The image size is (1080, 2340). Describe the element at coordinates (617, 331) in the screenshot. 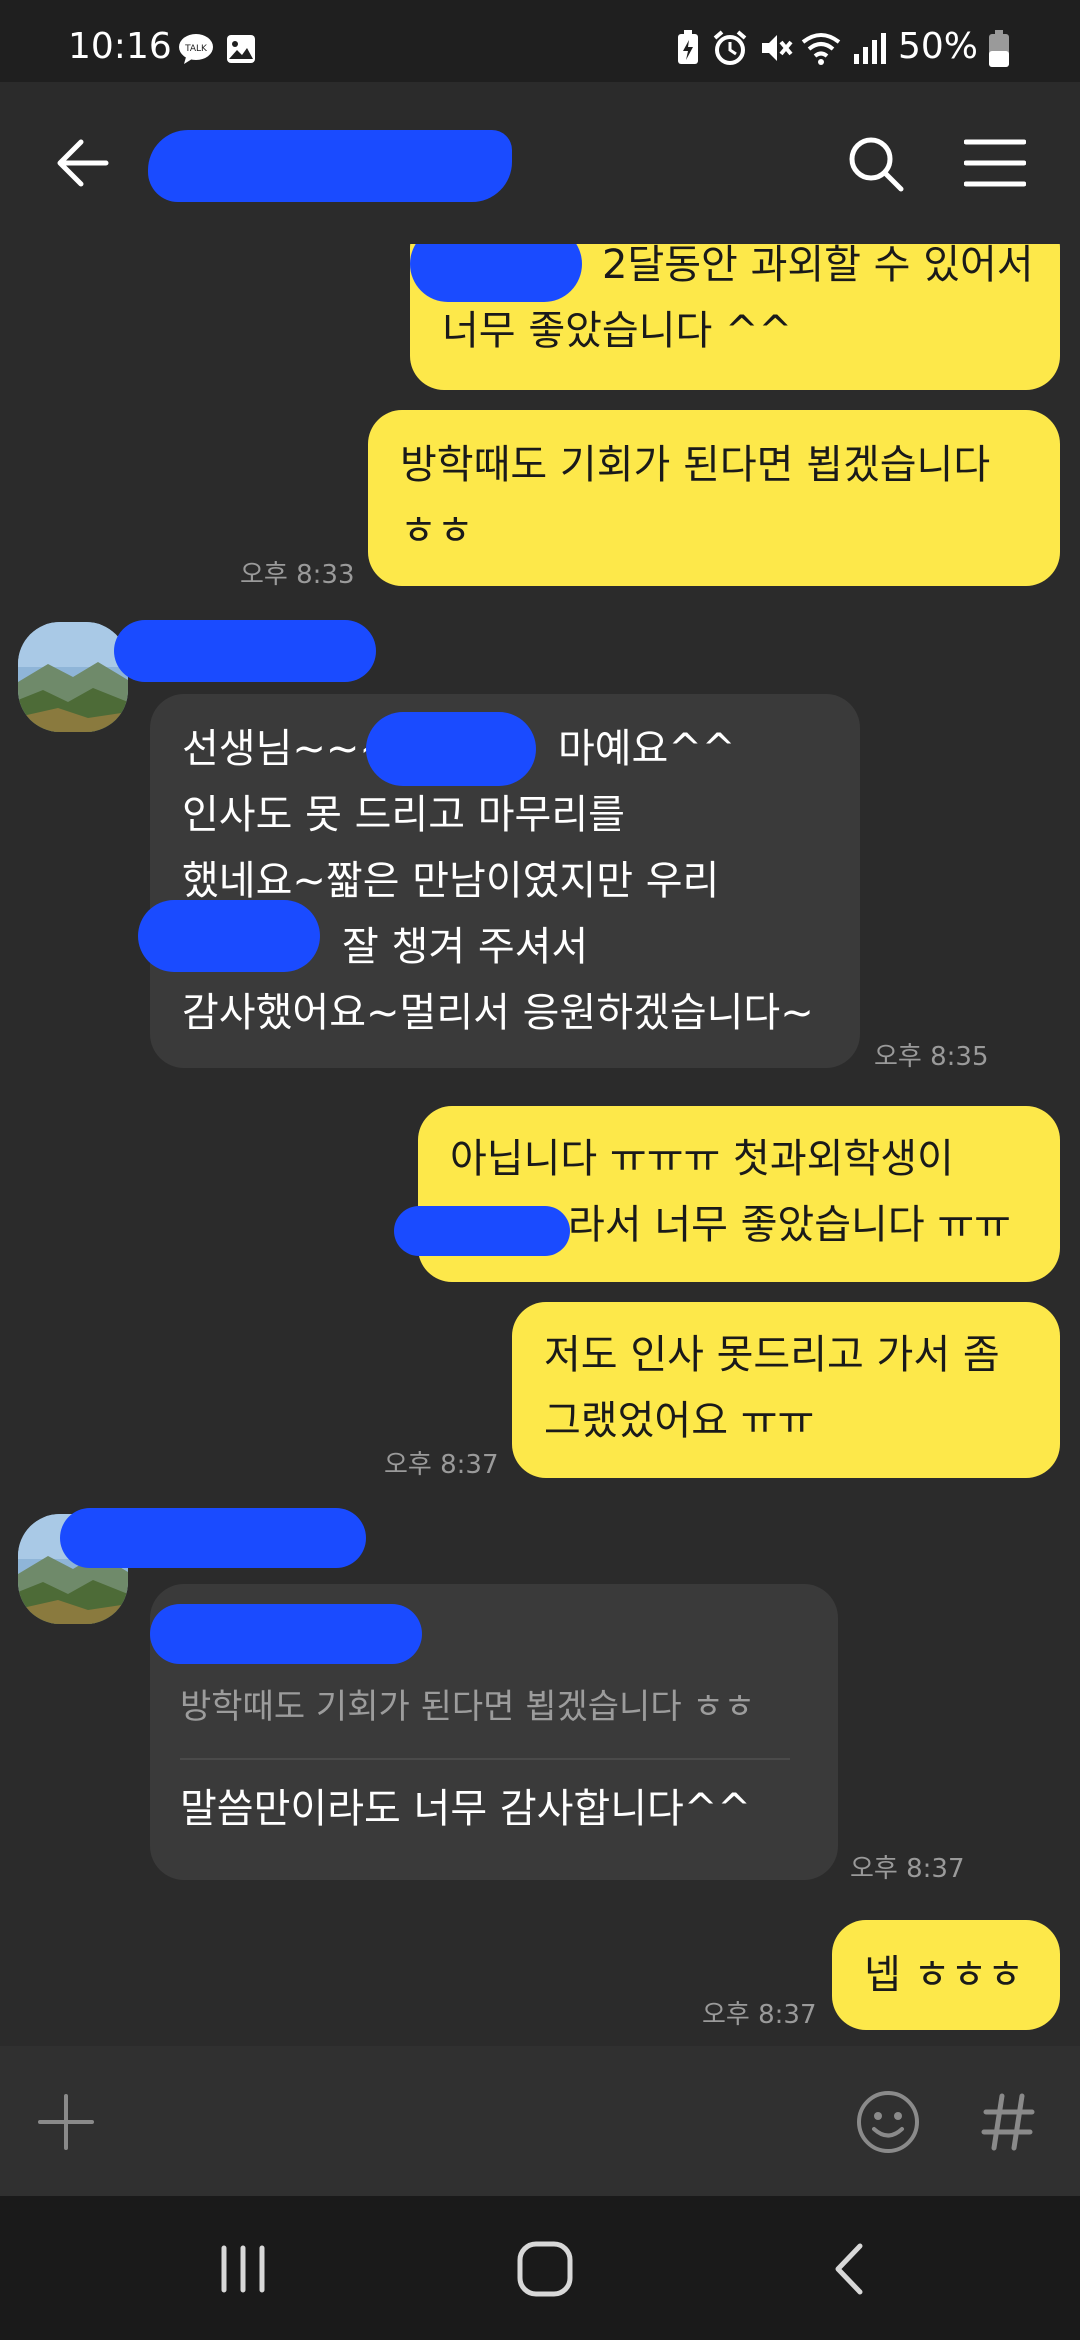

I see `message-line: 너무 좋았습니다 ^^` at that location.